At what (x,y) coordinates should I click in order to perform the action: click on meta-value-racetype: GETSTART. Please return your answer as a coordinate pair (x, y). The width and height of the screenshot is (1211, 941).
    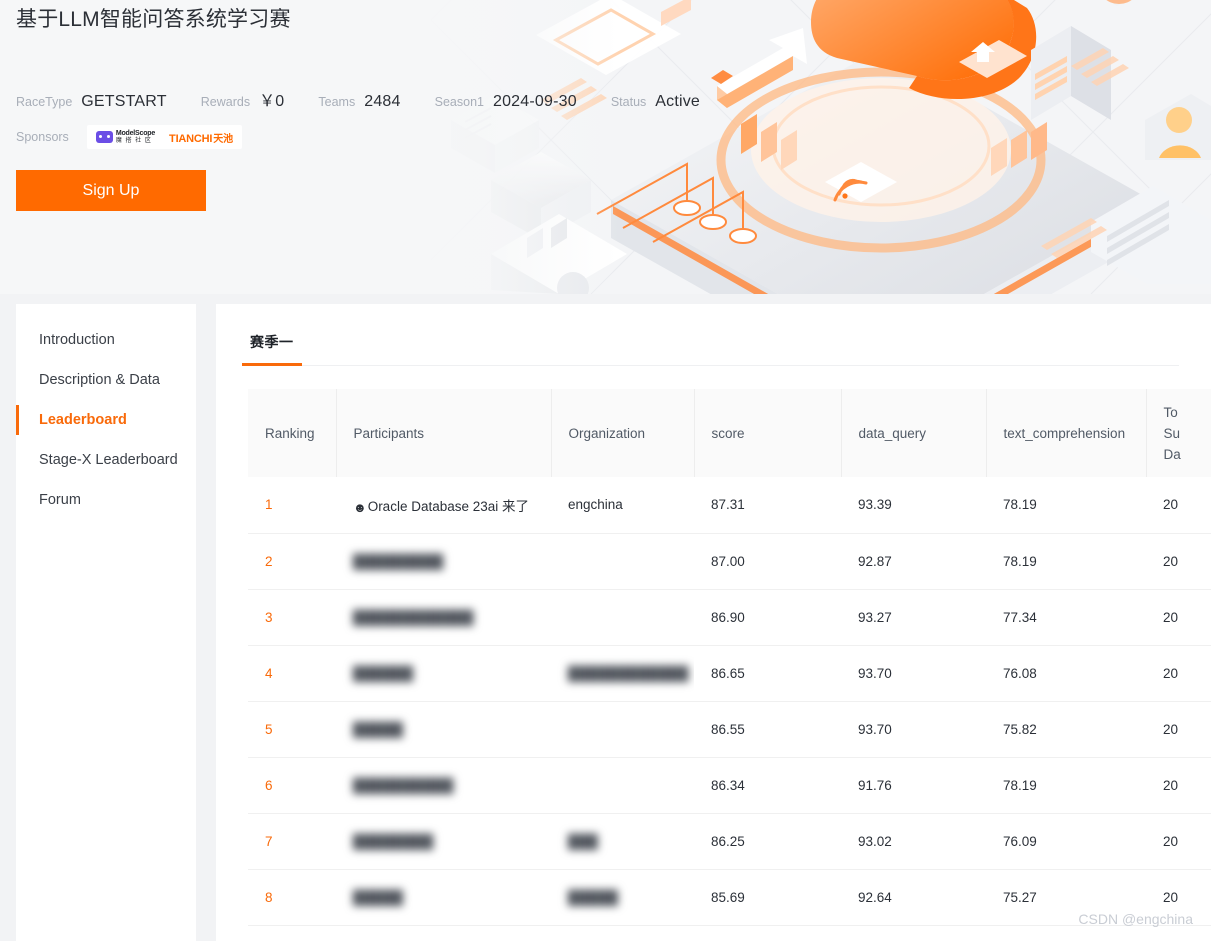
    Looking at the image, I should click on (124, 101).